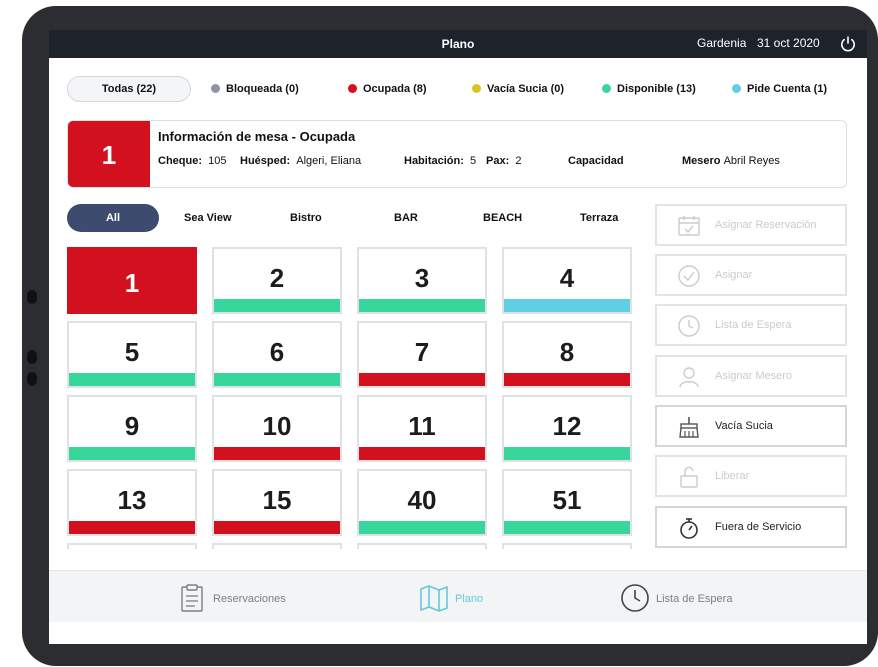  What do you see at coordinates (306, 218) in the screenshot?
I see `tab-bistro: Bistro` at bounding box center [306, 218].